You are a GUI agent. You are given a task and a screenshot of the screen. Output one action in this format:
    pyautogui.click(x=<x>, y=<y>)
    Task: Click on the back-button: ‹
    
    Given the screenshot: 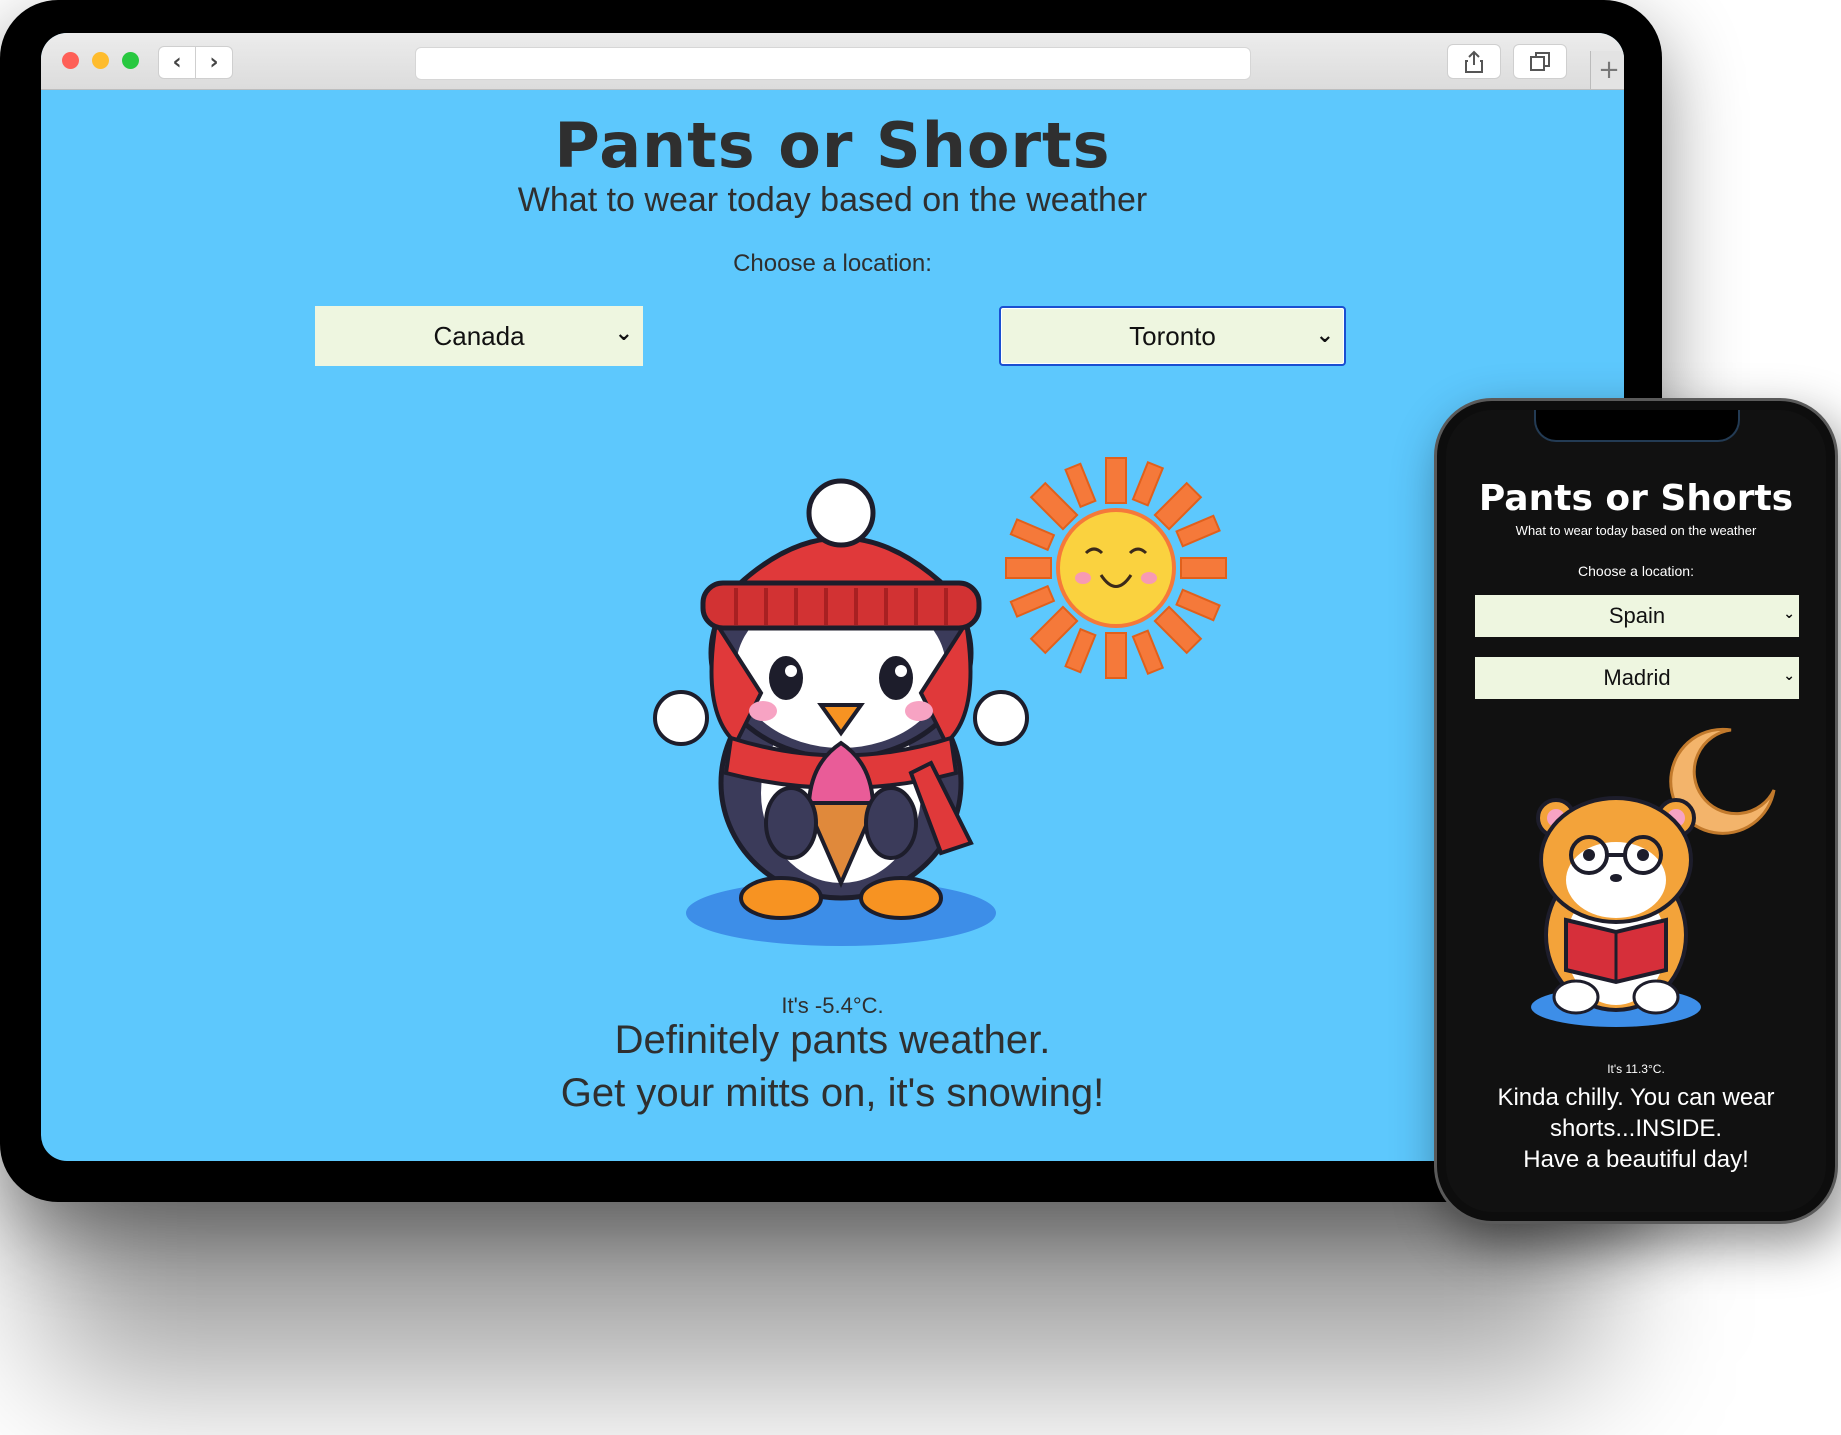 What is the action you would take?
    pyautogui.click(x=177, y=62)
    